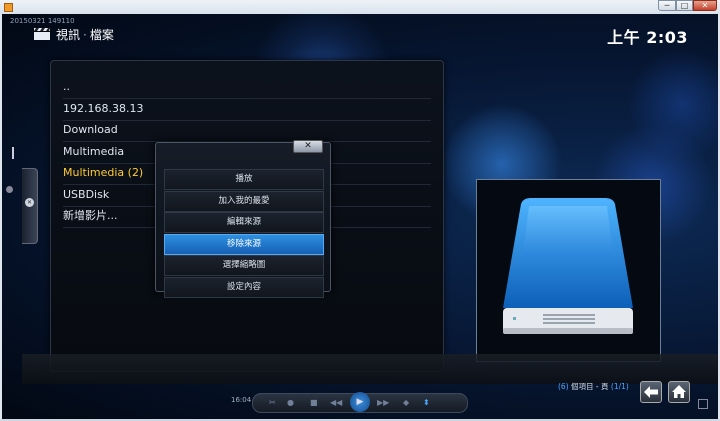 The width and height of the screenshot is (720, 421). What do you see at coordinates (42, 34) in the screenshot?
I see `clapperboard-icon` at bounding box center [42, 34].